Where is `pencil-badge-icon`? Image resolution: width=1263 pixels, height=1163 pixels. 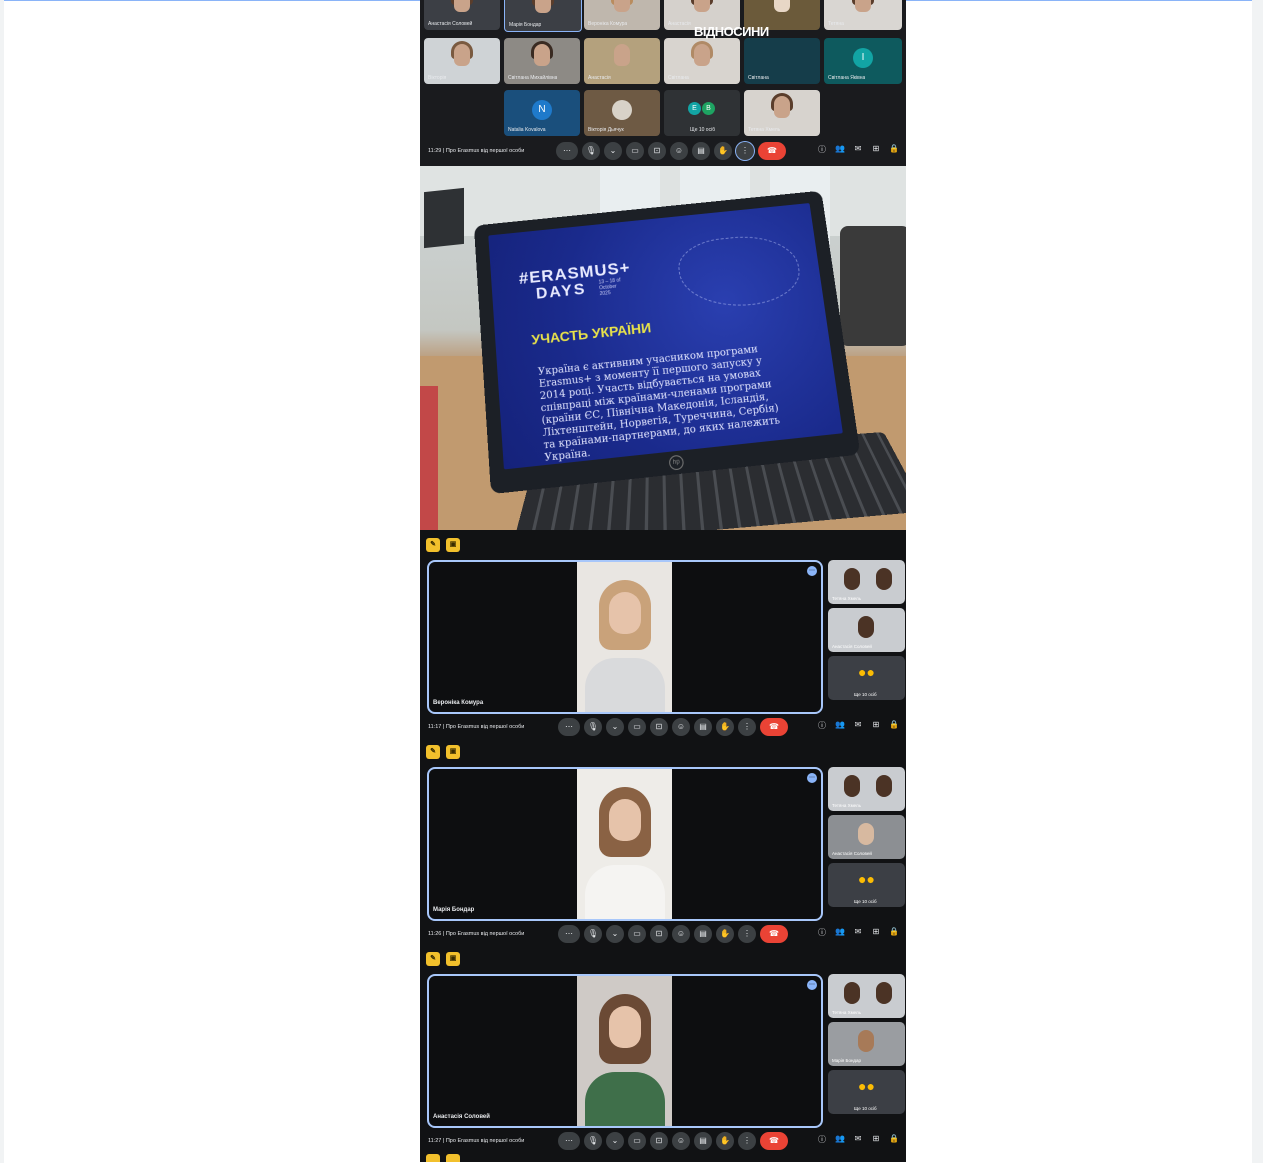 pencil-badge-icon is located at coordinates (433, 1158).